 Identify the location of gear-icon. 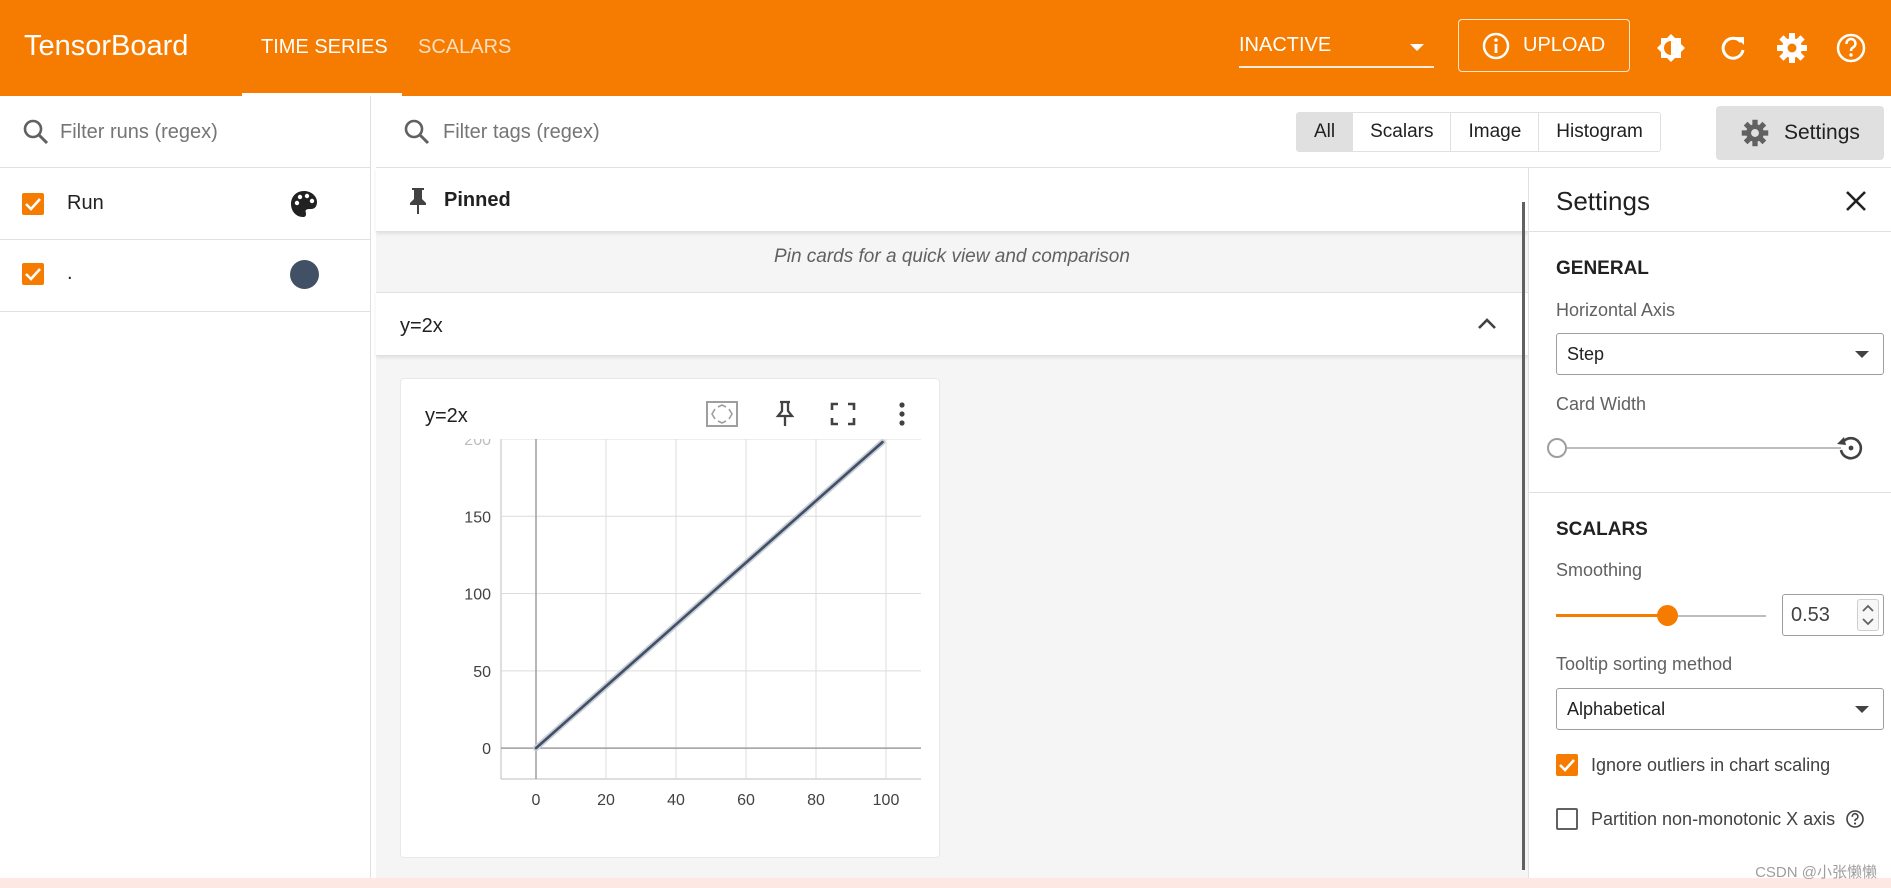
(1755, 133).